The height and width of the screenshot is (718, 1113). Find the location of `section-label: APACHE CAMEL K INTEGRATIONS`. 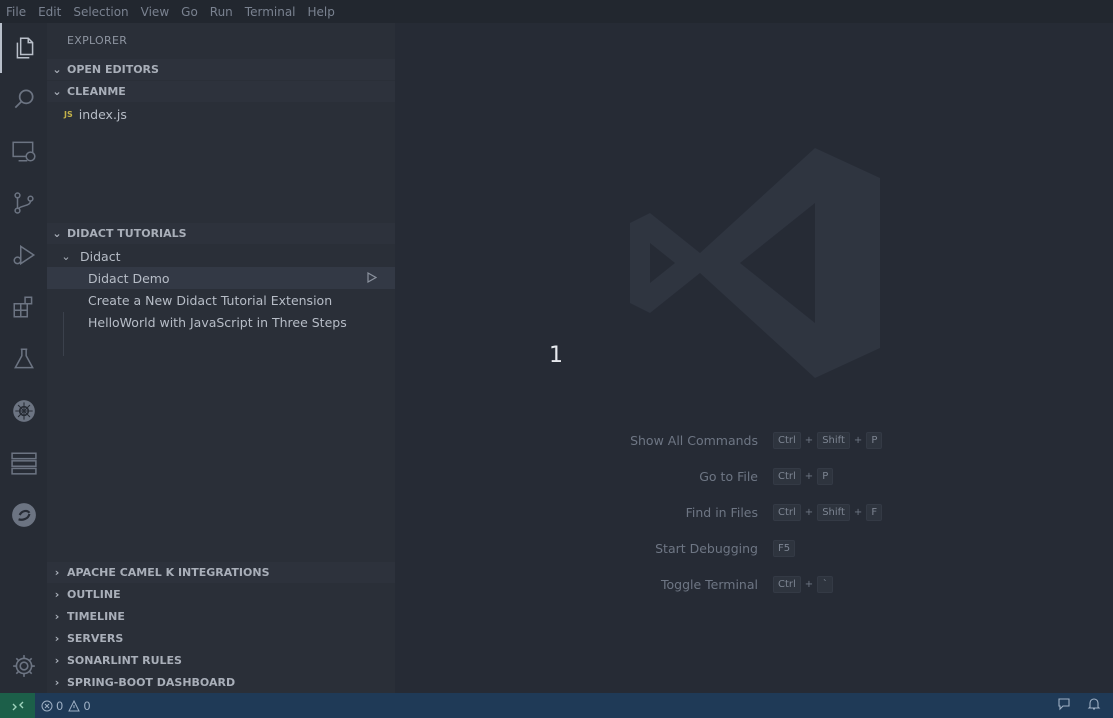

section-label: APACHE CAMEL K INTEGRATIONS is located at coordinates (168, 572).